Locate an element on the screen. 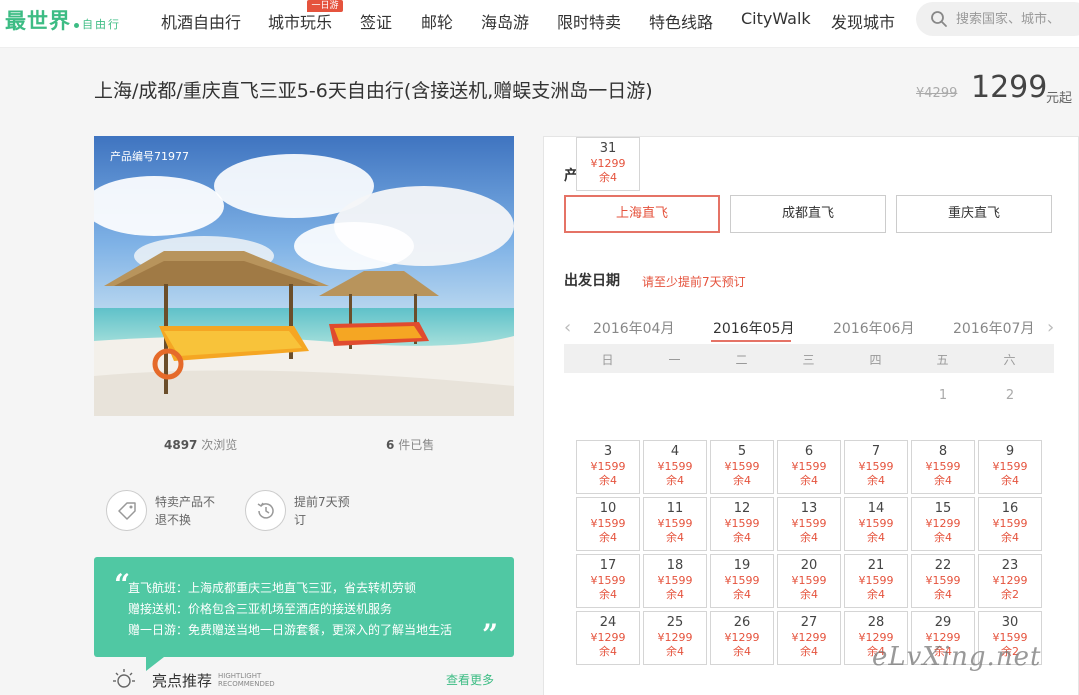 The image size is (1079, 695). calendar-day-number: 2 is located at coordinates (1010, 395).